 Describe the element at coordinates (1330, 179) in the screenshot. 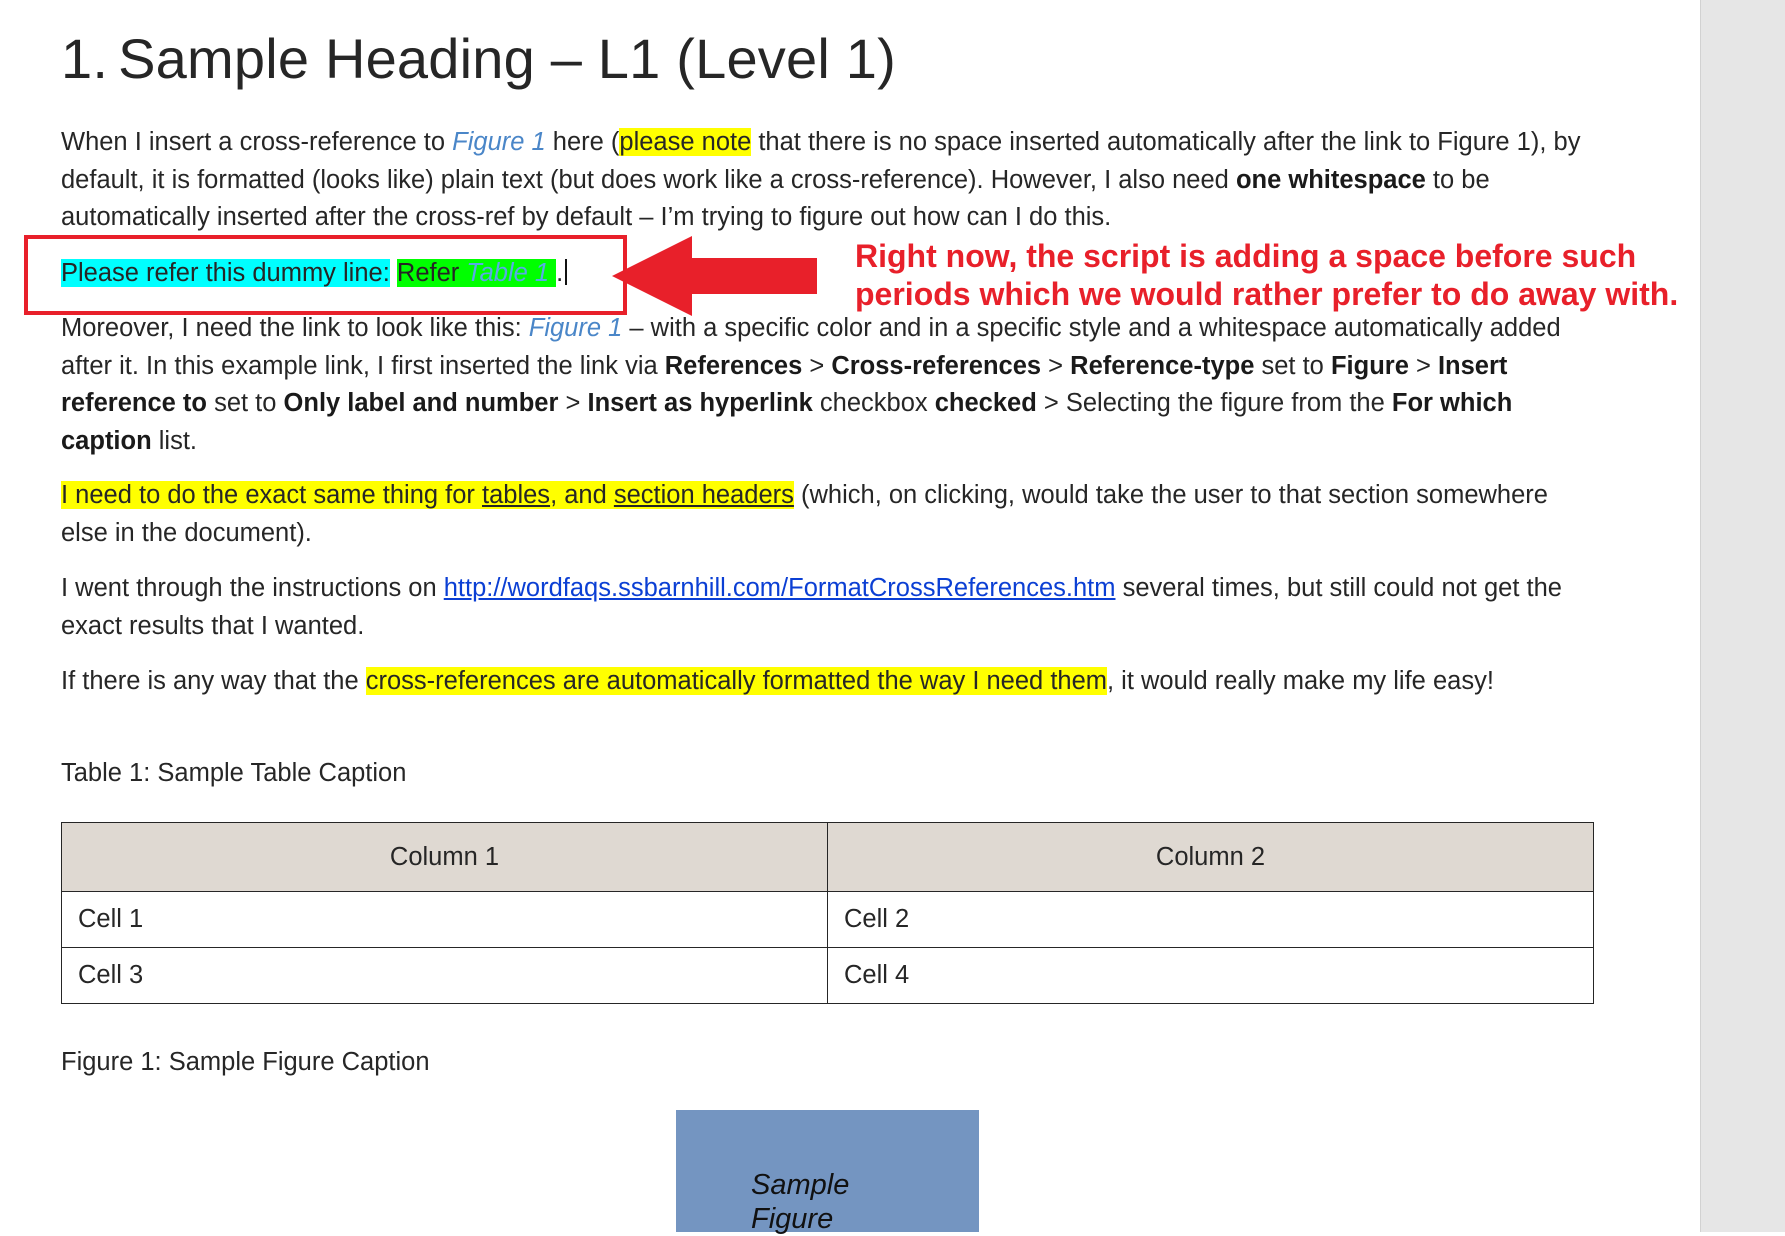

I see `bold-text: one whitespace` at that location.